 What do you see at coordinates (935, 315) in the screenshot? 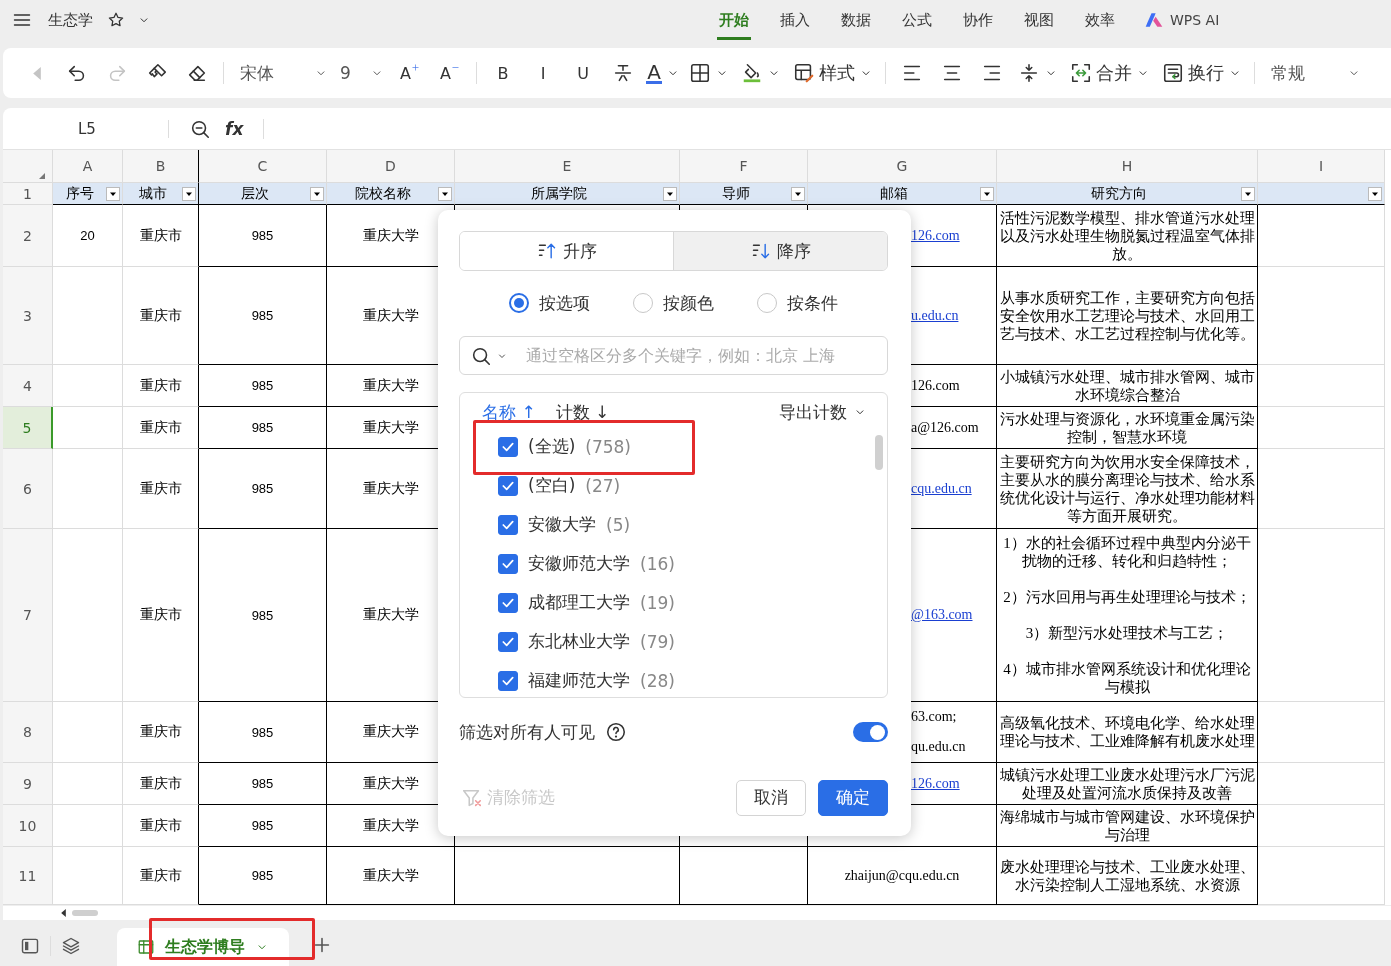
I see `email-link: u.edu.cn` at bounding box center [935, 315].